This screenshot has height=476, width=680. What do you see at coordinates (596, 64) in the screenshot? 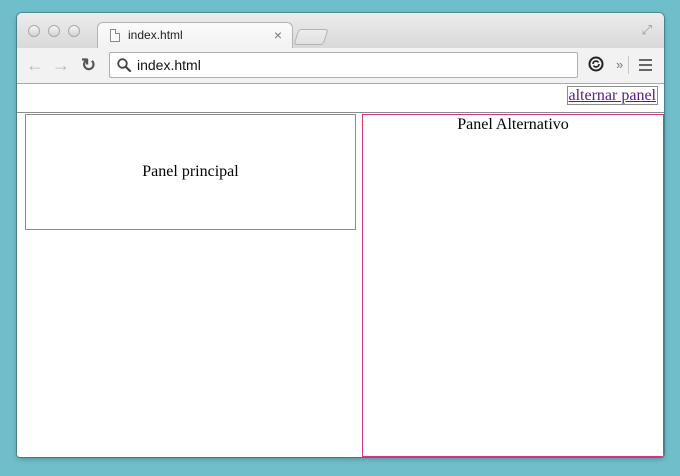
I see `extension-icon` at bounding box center [596, 64].